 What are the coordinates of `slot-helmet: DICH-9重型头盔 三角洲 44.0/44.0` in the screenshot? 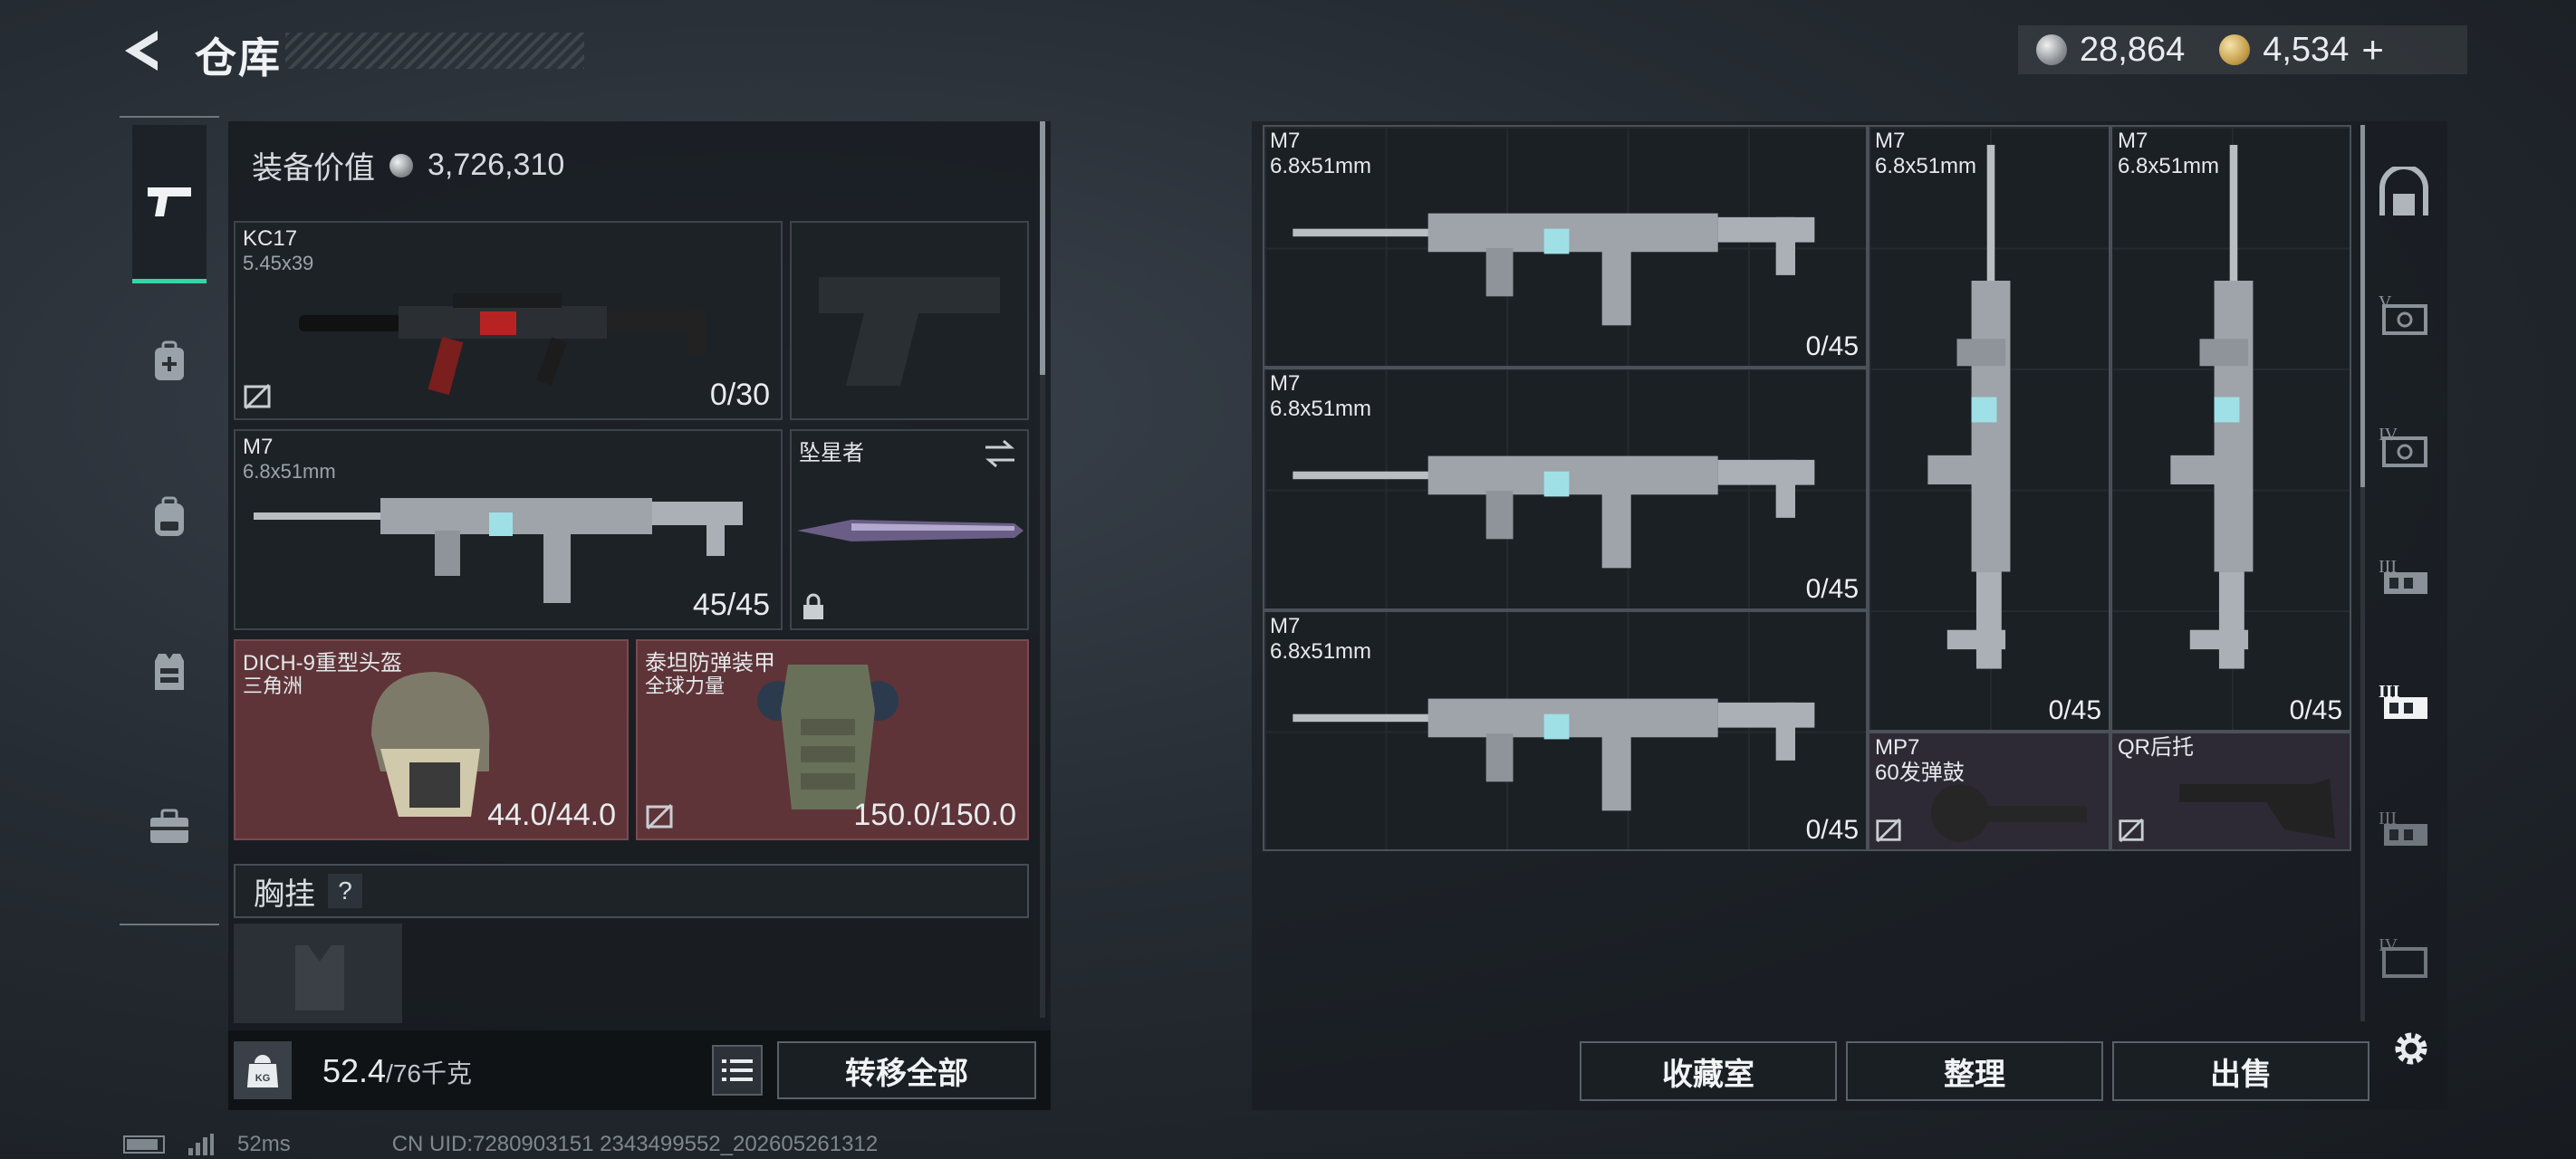 It's located at (431, 739).